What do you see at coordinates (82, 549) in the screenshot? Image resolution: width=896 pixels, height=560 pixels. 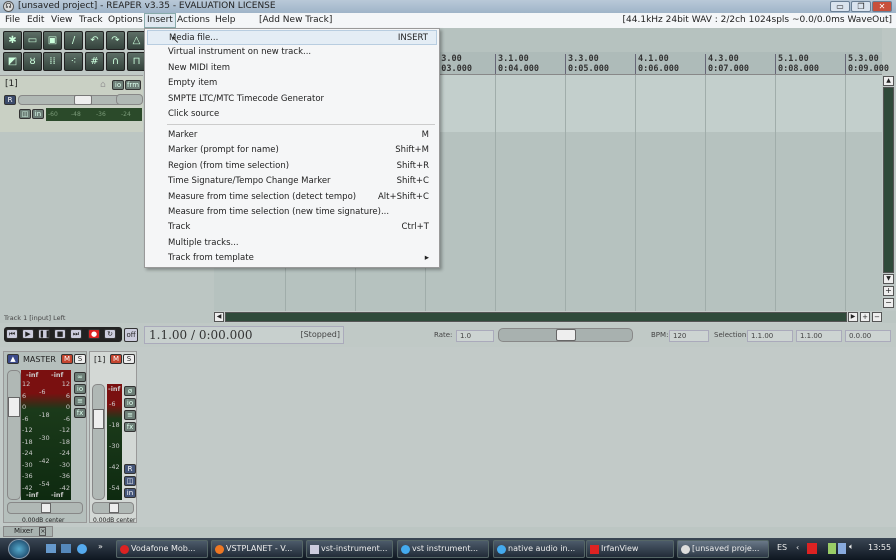 I see `ie-icon` at bounding box center [82, 549].